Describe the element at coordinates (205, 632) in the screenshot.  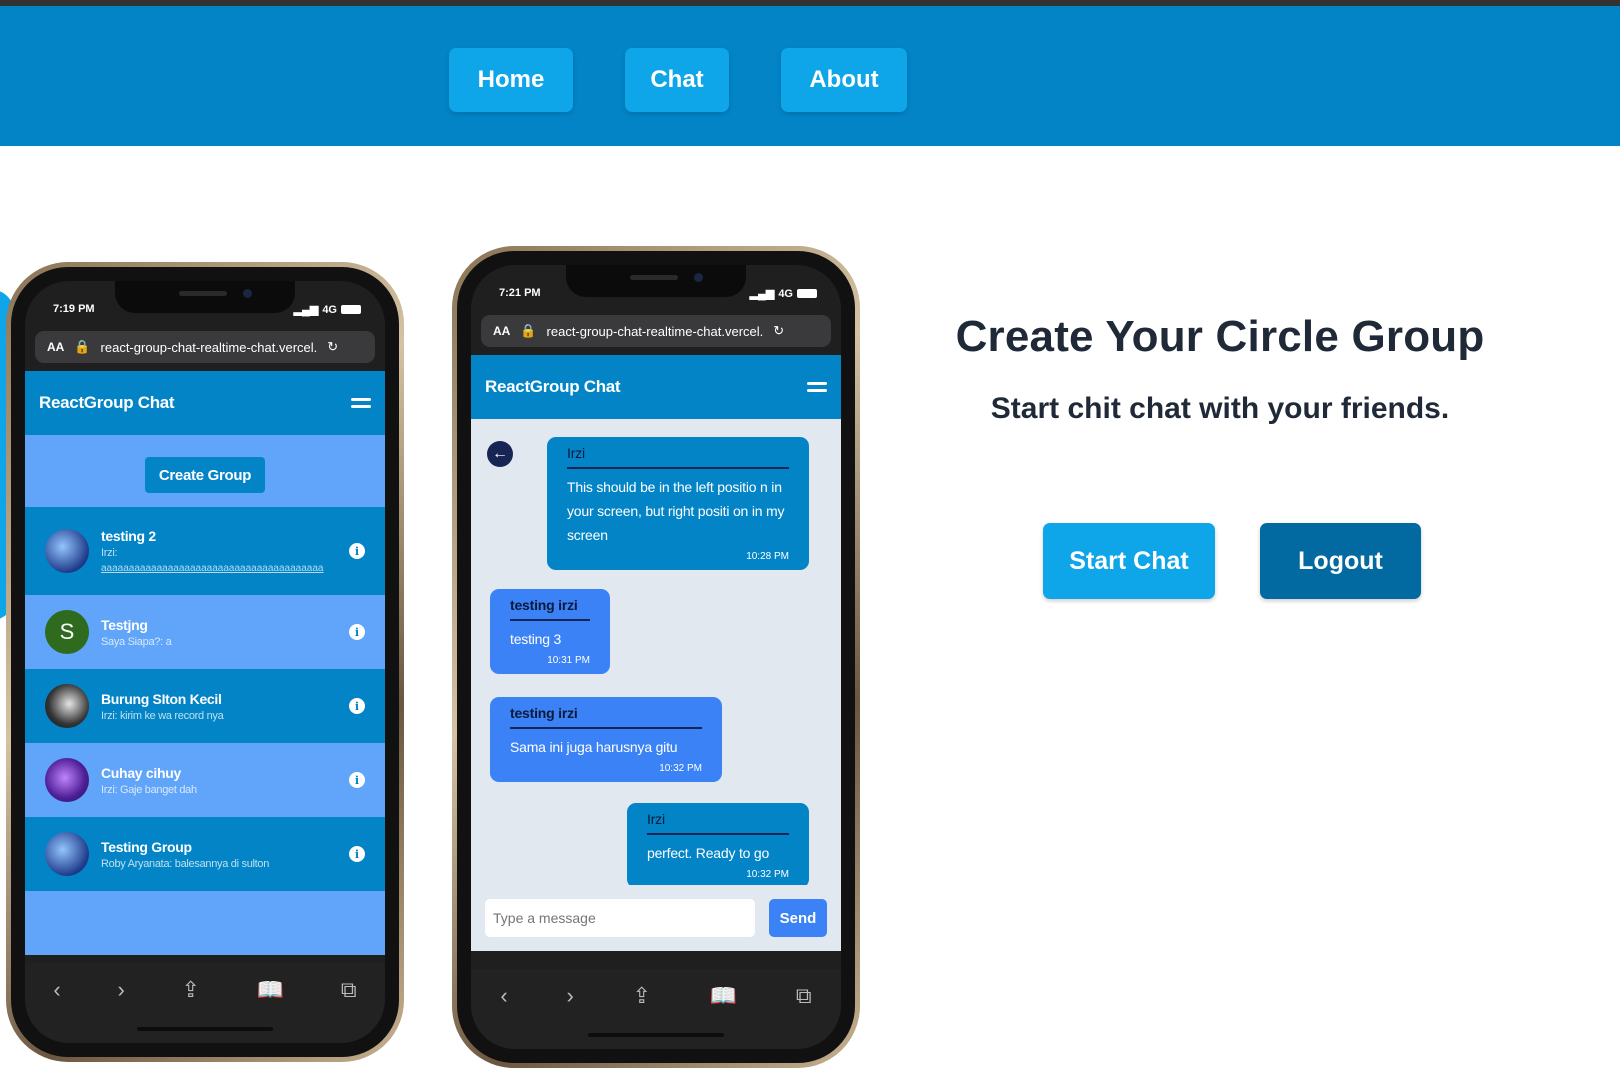
I see `group-list-item: S Testjng Saya Siapa?: a i` at that location.